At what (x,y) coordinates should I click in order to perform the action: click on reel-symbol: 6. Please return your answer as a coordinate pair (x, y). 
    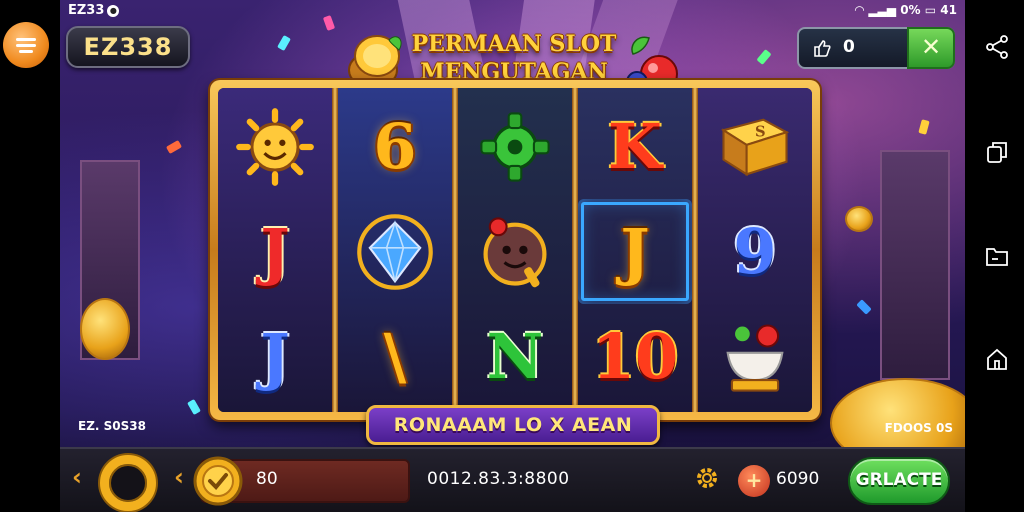
    Looking at the image, I should click on (395, 146).